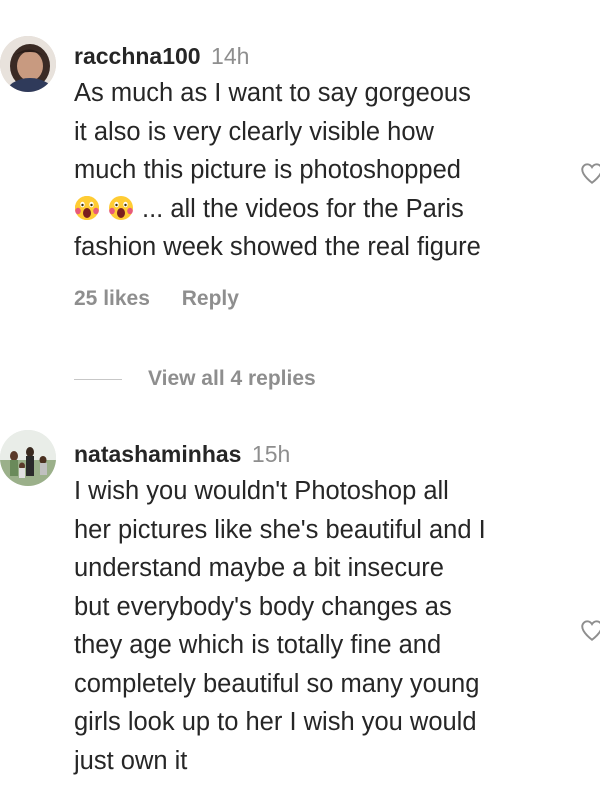  I want to click on avatar-racchna100, so click(28, 64).